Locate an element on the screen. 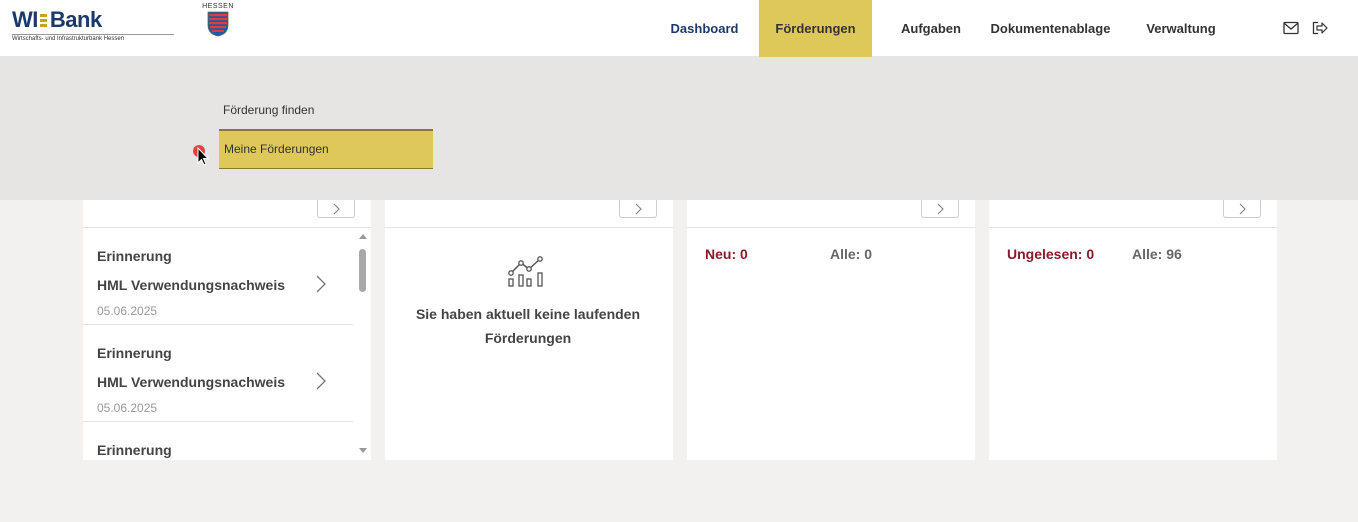 This screenshot has height=522, width=1358. requests-open-button is located at coordinates (940, 209).